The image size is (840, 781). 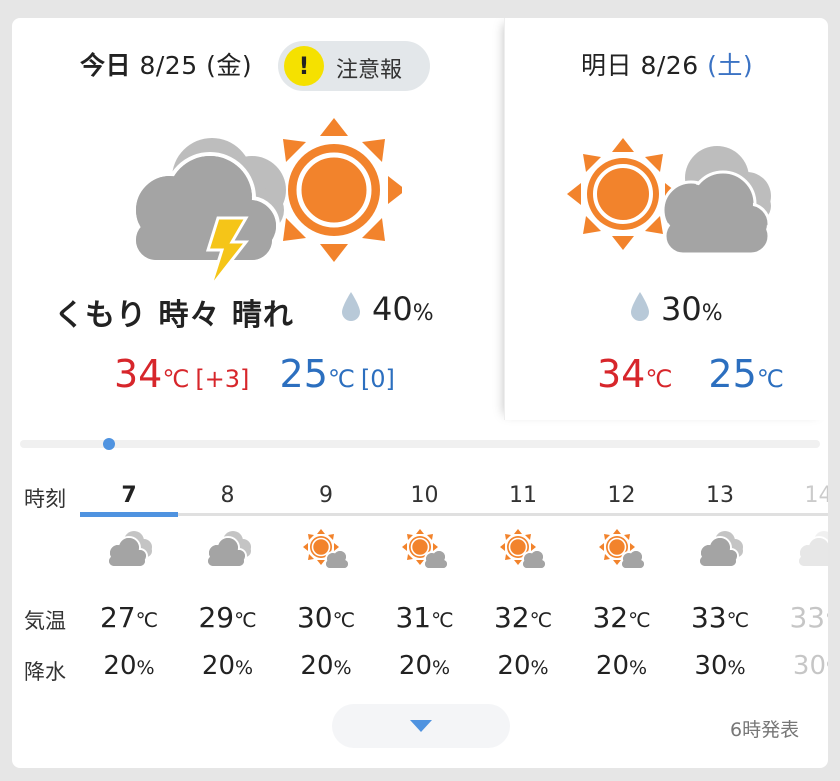 I want to click on hour-column: 8 29℃ 20%, so click(x=228, y=578).